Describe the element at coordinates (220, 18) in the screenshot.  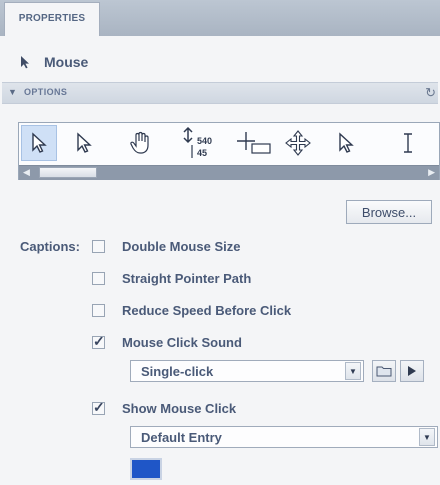
I see `panel-tab-bar: PROPERTIES` at that location.